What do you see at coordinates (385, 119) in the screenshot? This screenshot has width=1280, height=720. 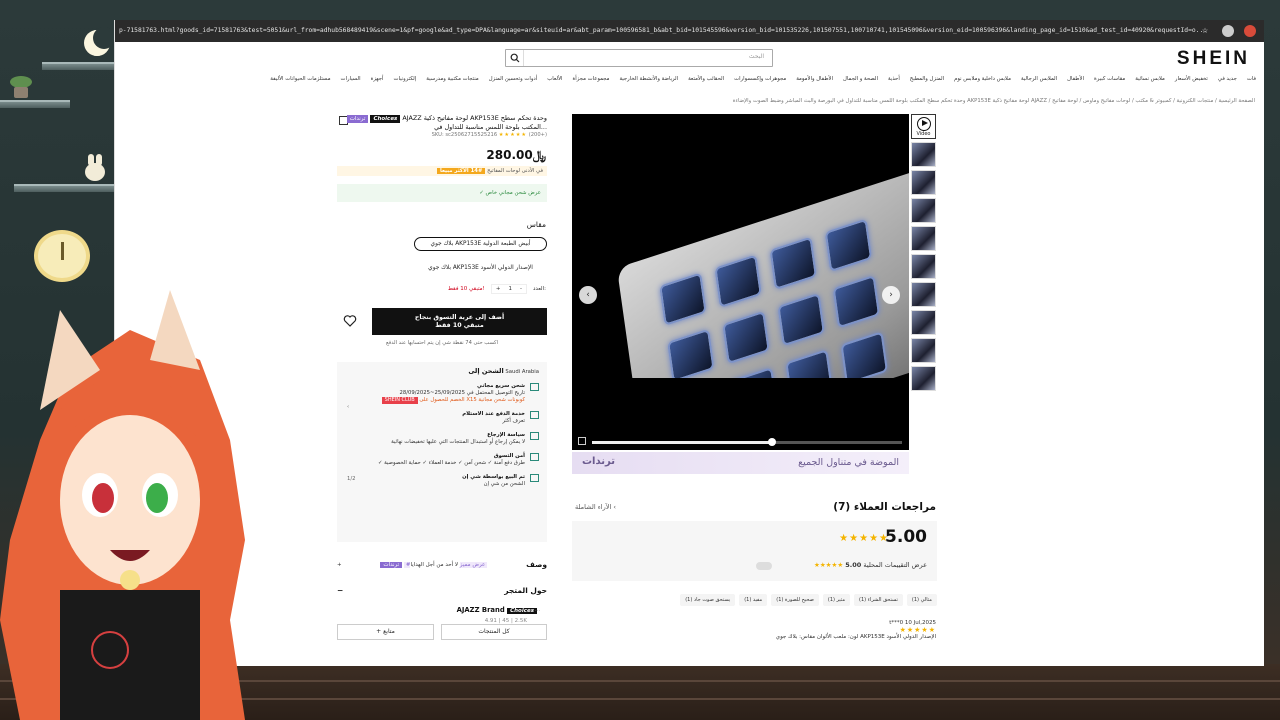 I see `choices-badge: Choices` at bounding box center [385, 119].